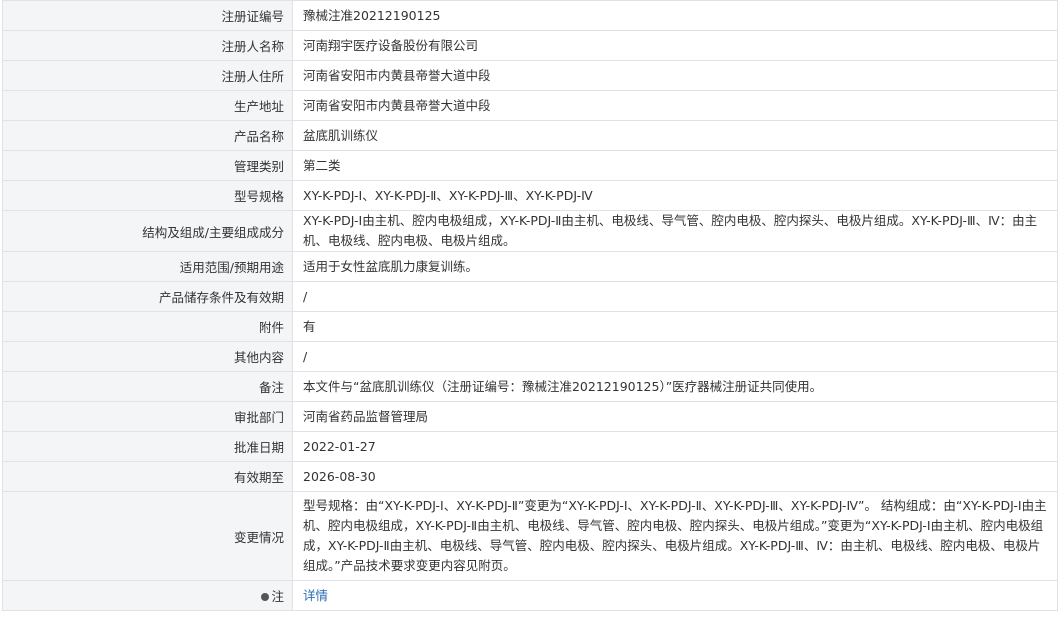 The height and width of the screenshot is (639, 1060). Describe the element at coordinates (147, 416) in the screenshot. I see `field-label: 审批部门` at that location.